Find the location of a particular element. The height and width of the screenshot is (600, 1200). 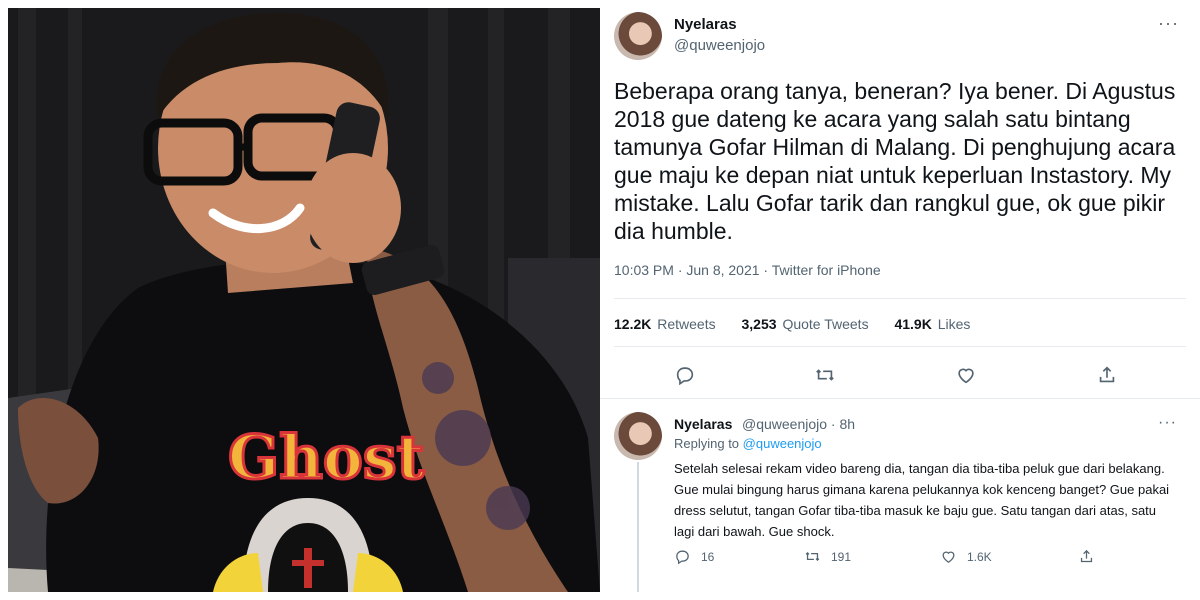

quote-tweets-stat: 3,253 Quote Tweets is located at coordinates (805, 324).